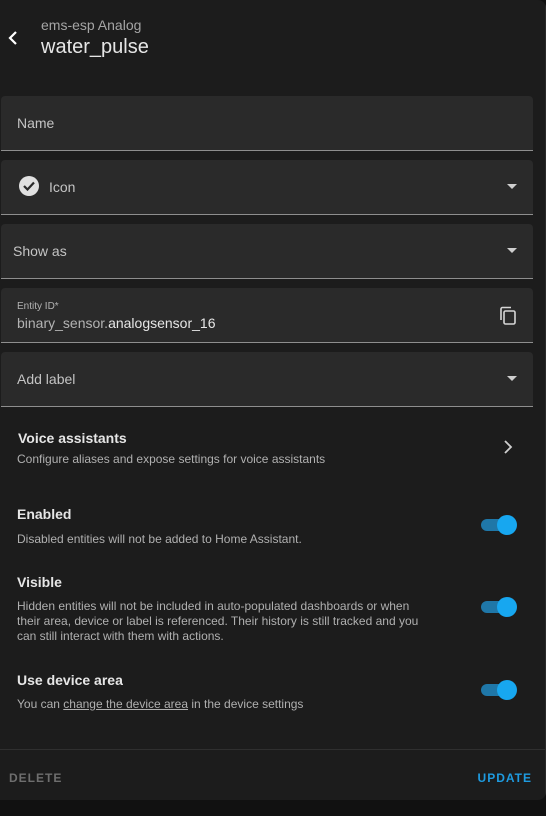 This screenshot has height=816, width=546. I want to click on dialog-footer: DELETE UPDATE, so click(273, 774).